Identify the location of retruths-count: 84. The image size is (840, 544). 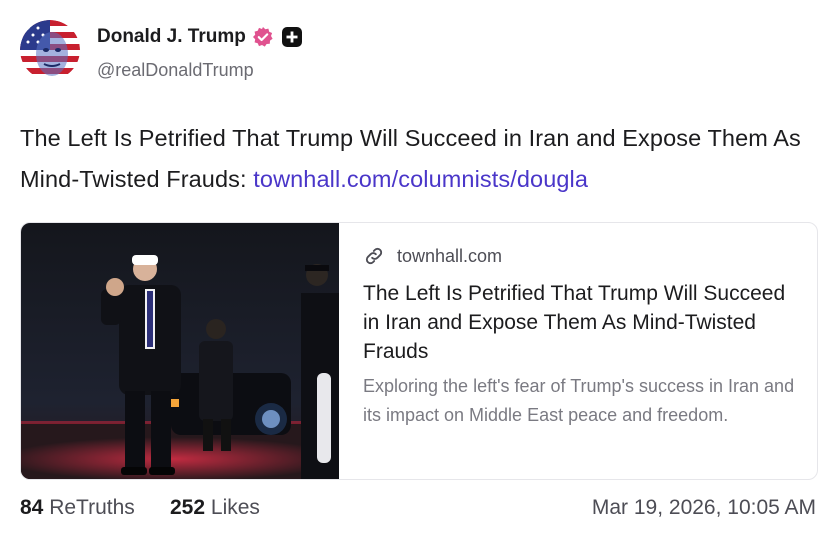
(32, 507).